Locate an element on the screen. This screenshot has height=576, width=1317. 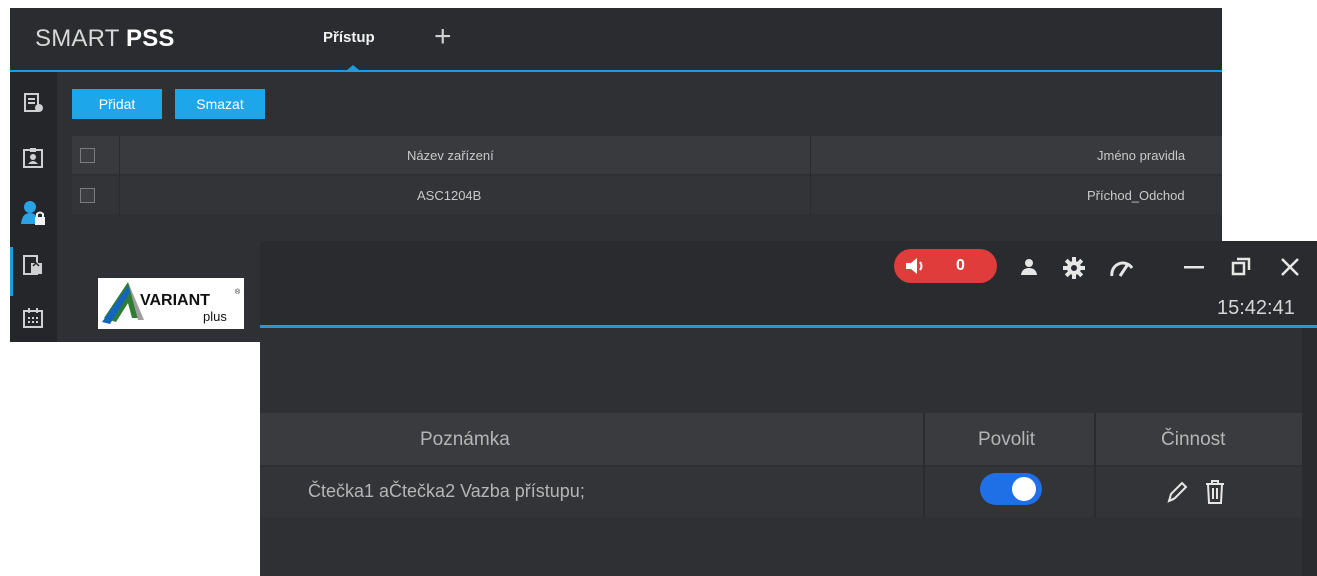
rule-name-cell: Příchod_Odchod is located at coordinates (1136, 195).